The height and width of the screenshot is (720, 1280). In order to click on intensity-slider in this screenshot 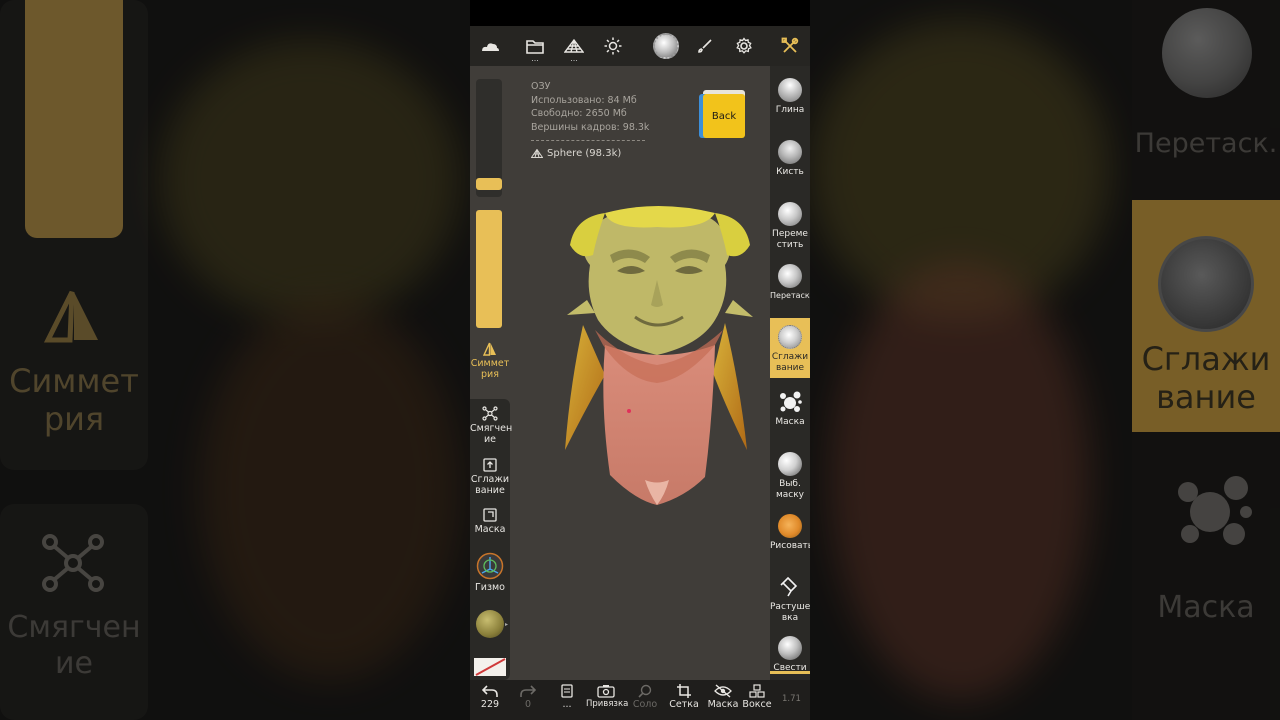, I will do `click(489, 269)`.